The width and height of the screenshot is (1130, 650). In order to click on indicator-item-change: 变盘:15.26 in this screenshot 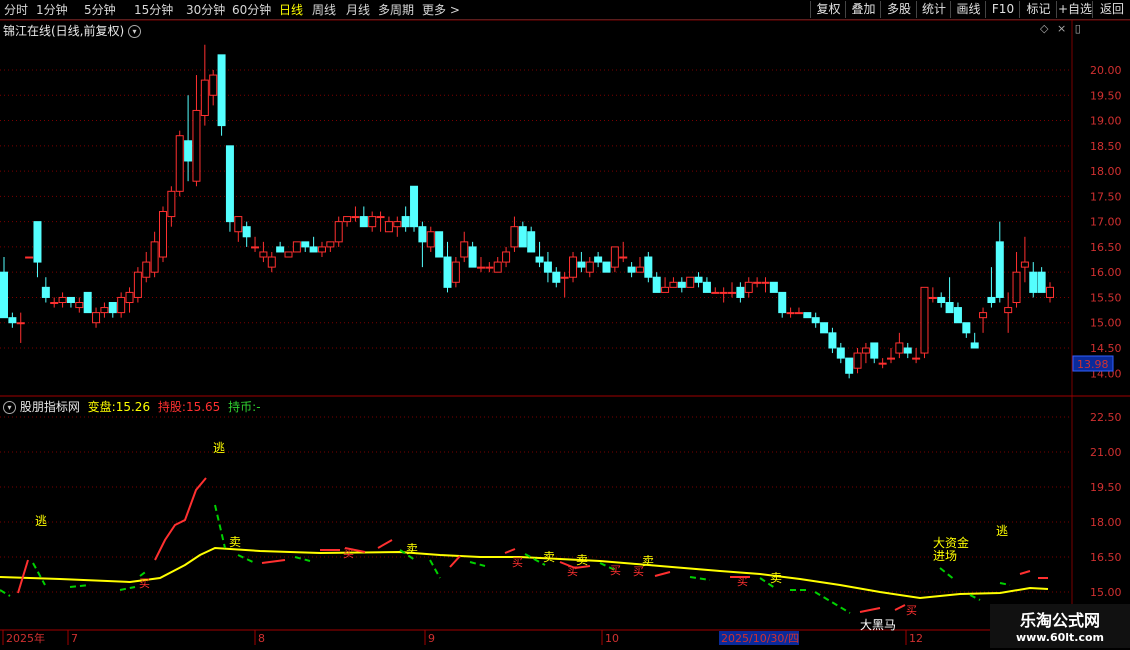, I will do `click(119, 407)`.